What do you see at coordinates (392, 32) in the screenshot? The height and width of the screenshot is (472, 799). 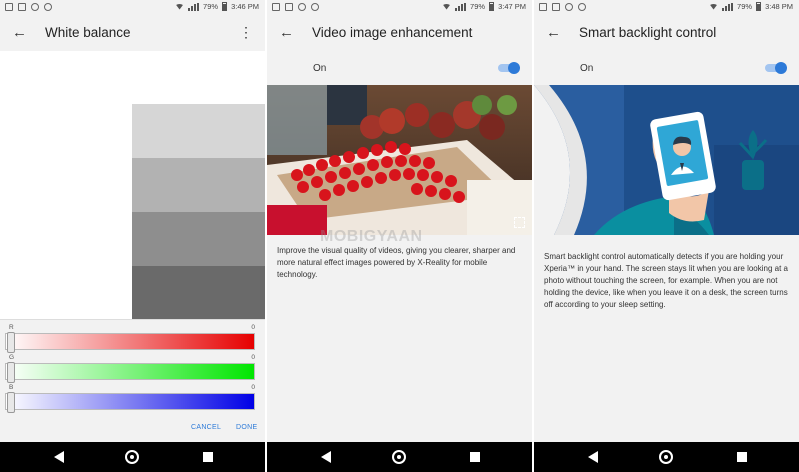 I see `page-title: Video image enhancement` at bounding box center [392, 32].